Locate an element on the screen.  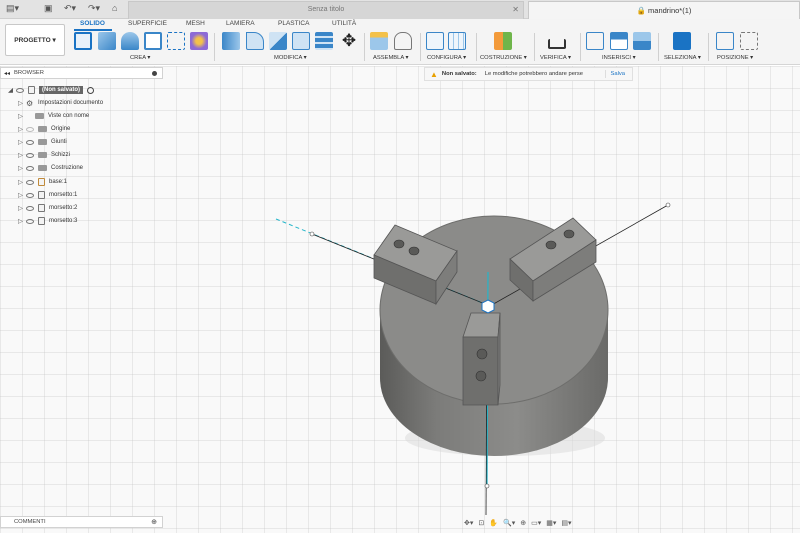
browser-item-base: ▷ base:1 is located at coordinates (42, 182).